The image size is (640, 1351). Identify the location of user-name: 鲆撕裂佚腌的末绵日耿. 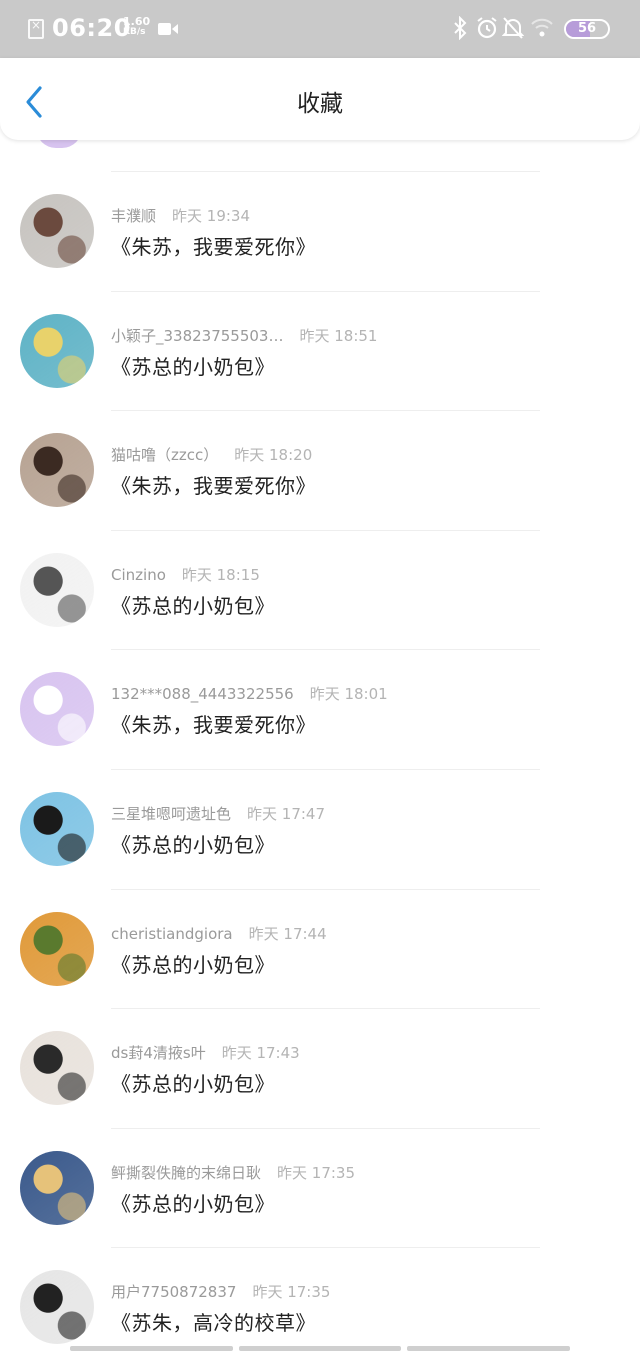
(186, 1173).